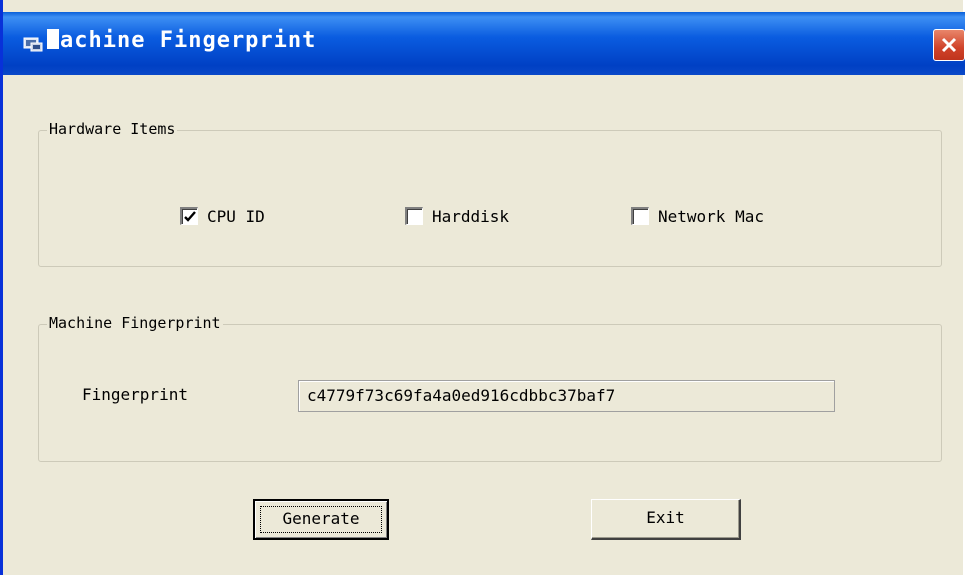 This screenshot has width=965, height=575. I want to click on generate-button: Generate, so click(321, 519).